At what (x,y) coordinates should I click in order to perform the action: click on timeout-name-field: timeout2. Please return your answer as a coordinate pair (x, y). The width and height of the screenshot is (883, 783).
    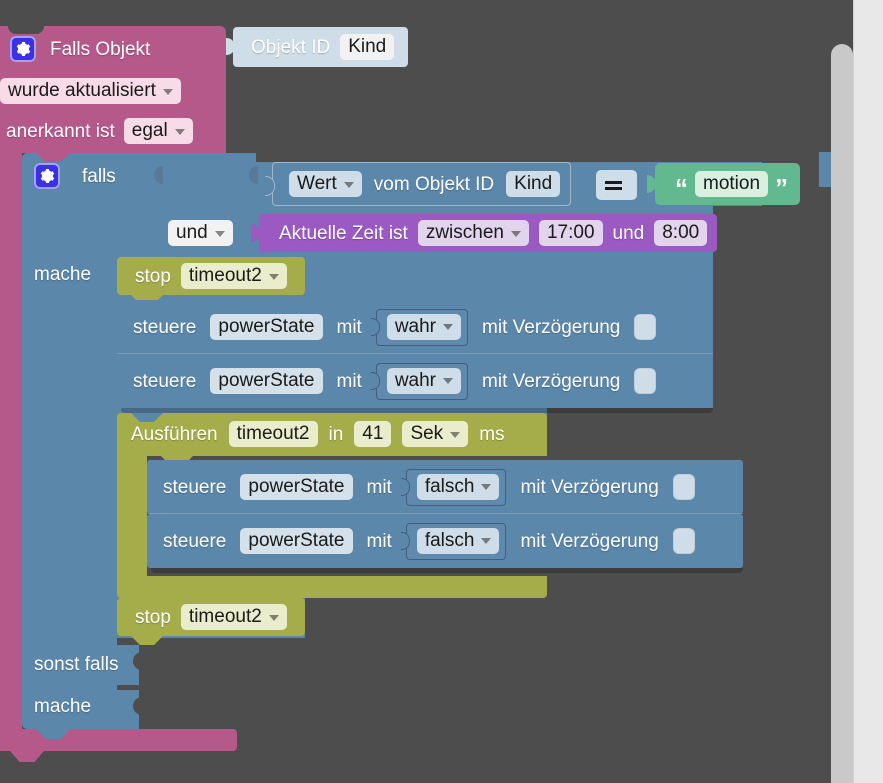
    Looking at the image, I should click on (273, 434).